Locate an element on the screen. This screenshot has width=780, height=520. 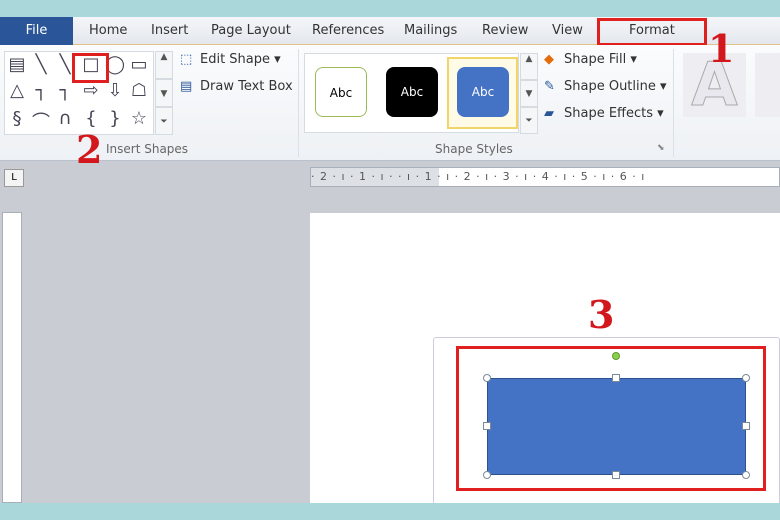
elbow-connector-icon: ┐ is located at coordinates (41, 90).